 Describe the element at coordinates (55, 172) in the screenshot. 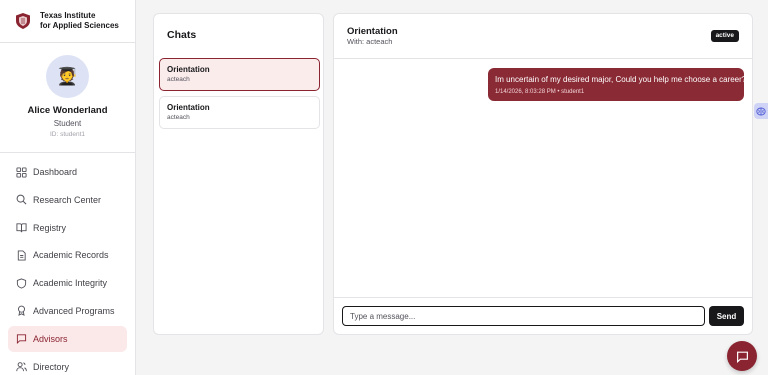

I see `sidebar-item-label: Dashboard` at that location.